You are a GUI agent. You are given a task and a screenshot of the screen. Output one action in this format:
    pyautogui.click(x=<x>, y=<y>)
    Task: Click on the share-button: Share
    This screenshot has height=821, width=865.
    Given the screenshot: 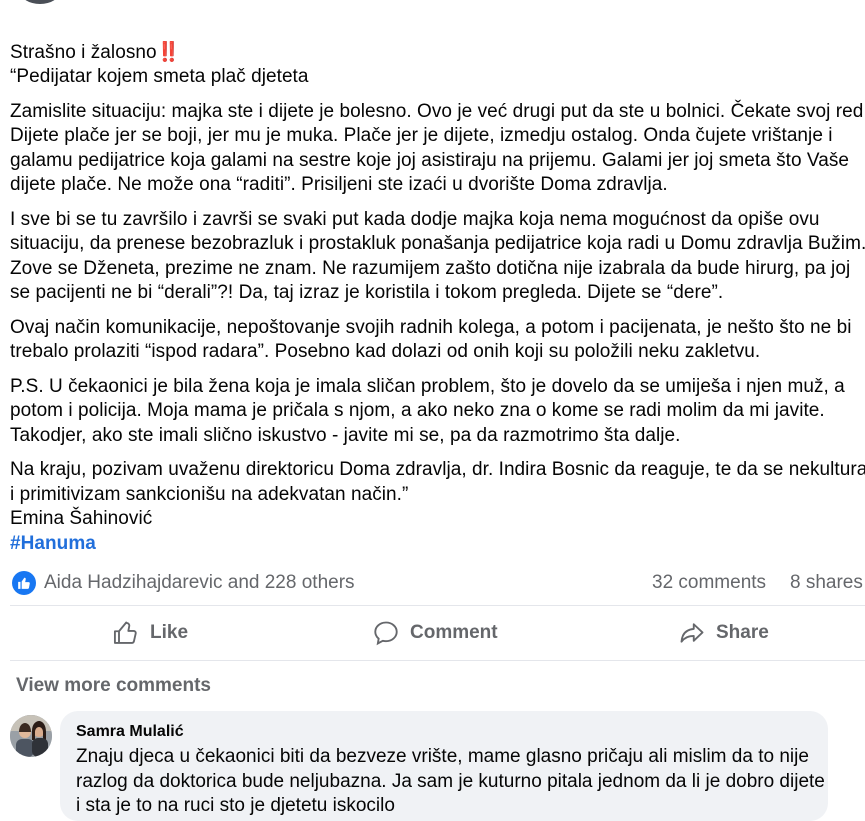 What is the action you would take?
    pyautogui.click(x=723, y=633)
    